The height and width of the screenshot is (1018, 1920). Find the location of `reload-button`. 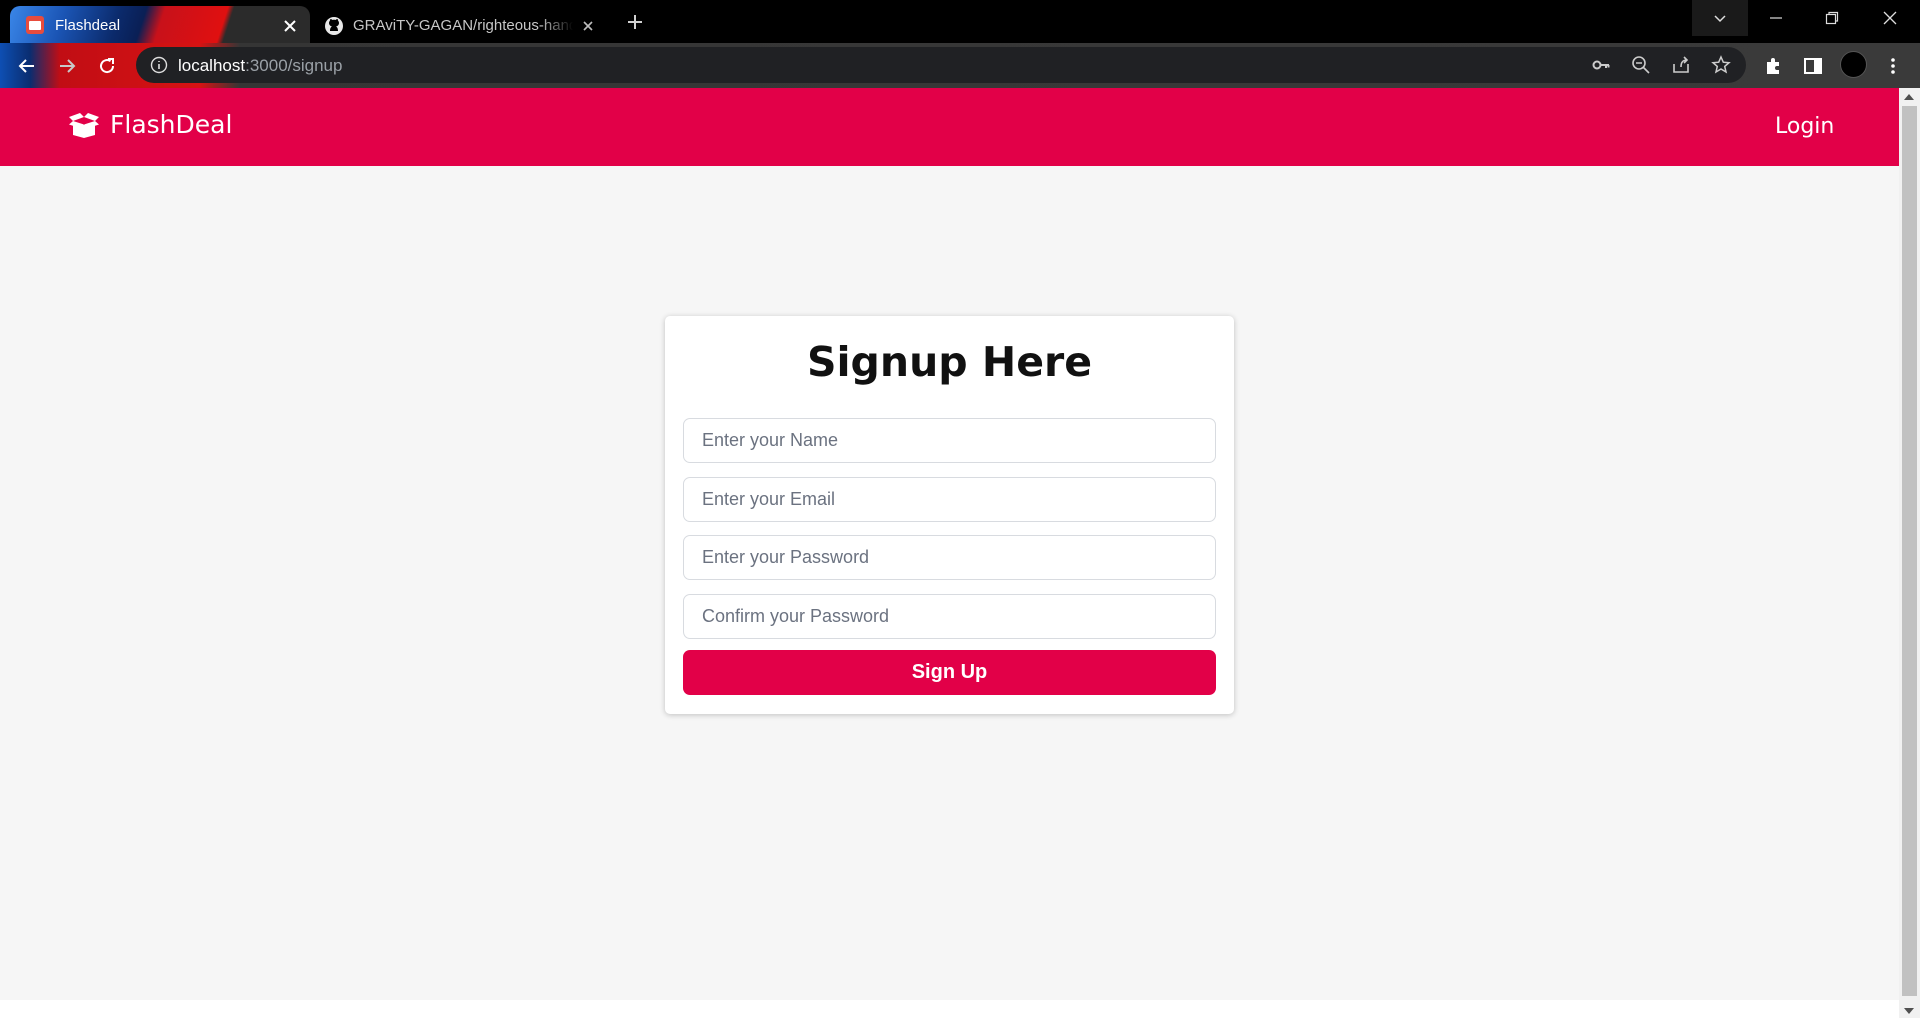

reload-button is located at coordinates (107, 66).